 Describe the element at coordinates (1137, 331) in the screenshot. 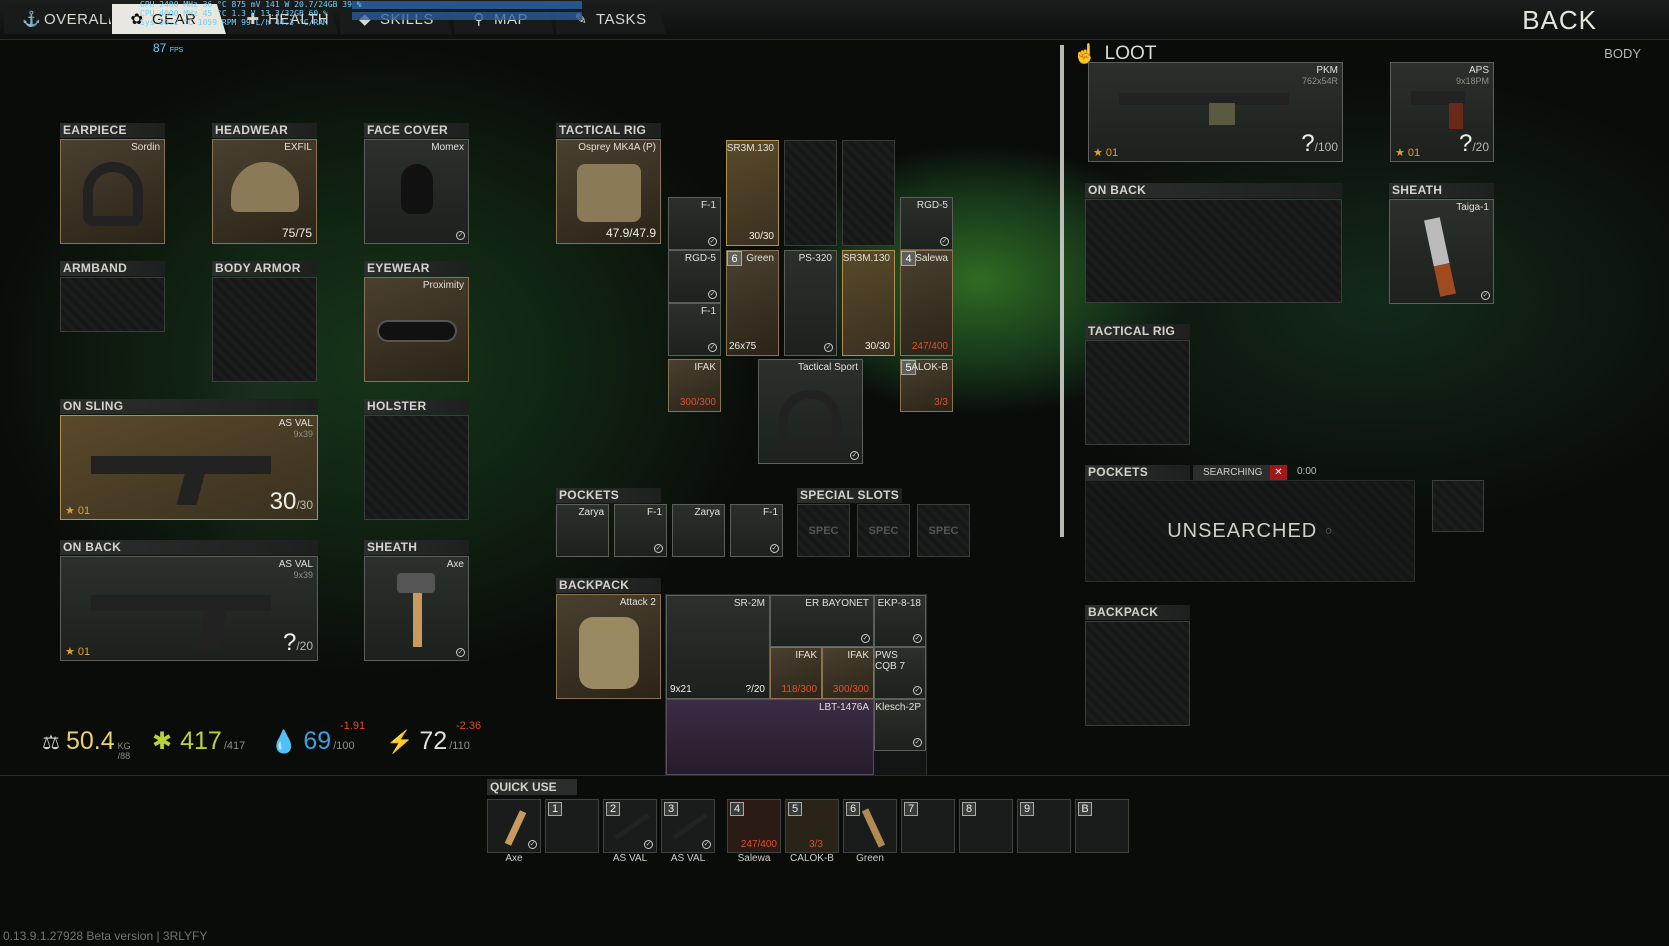

I see `loot-tactical-rig-header: TACTICAL RIG` at that location.